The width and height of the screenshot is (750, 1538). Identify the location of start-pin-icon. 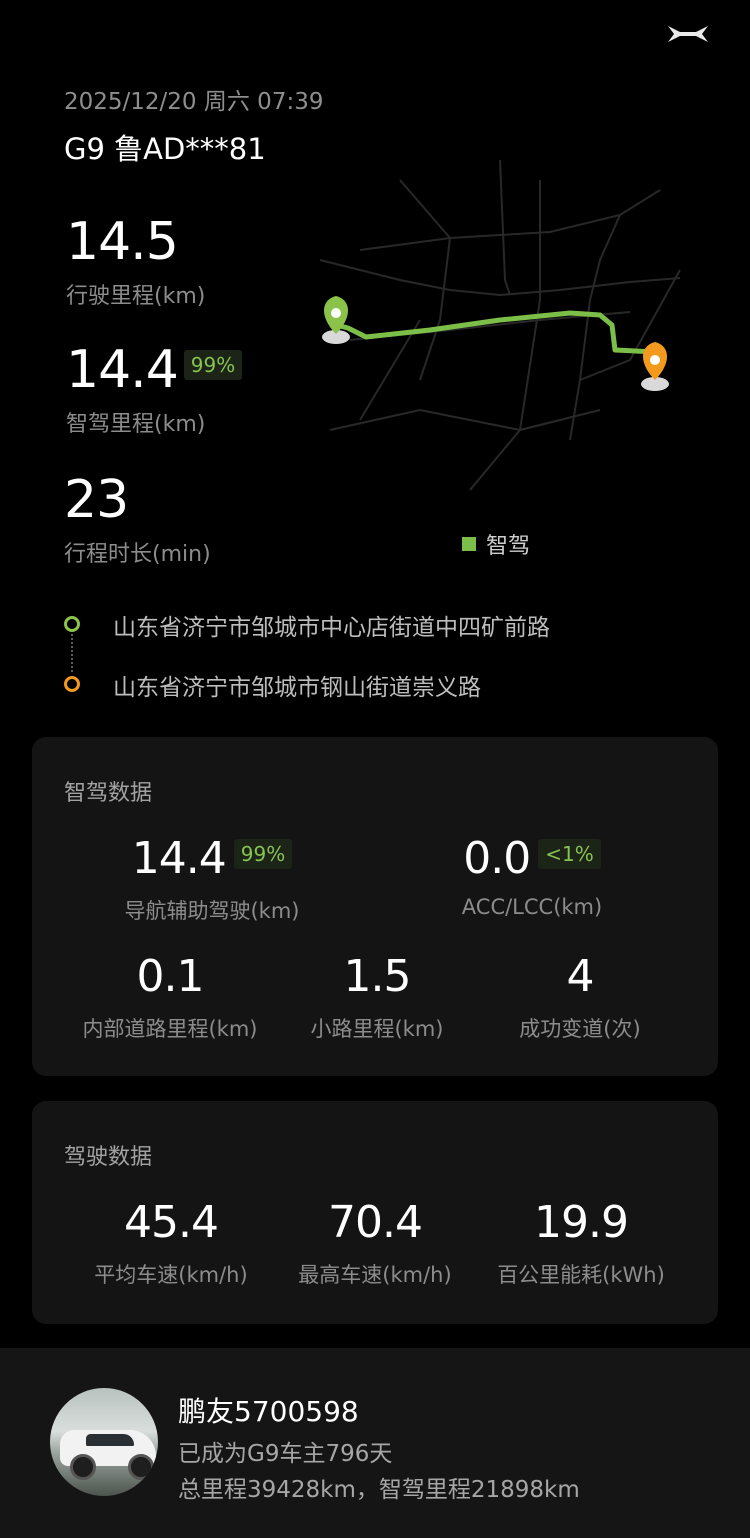
(336, 320).